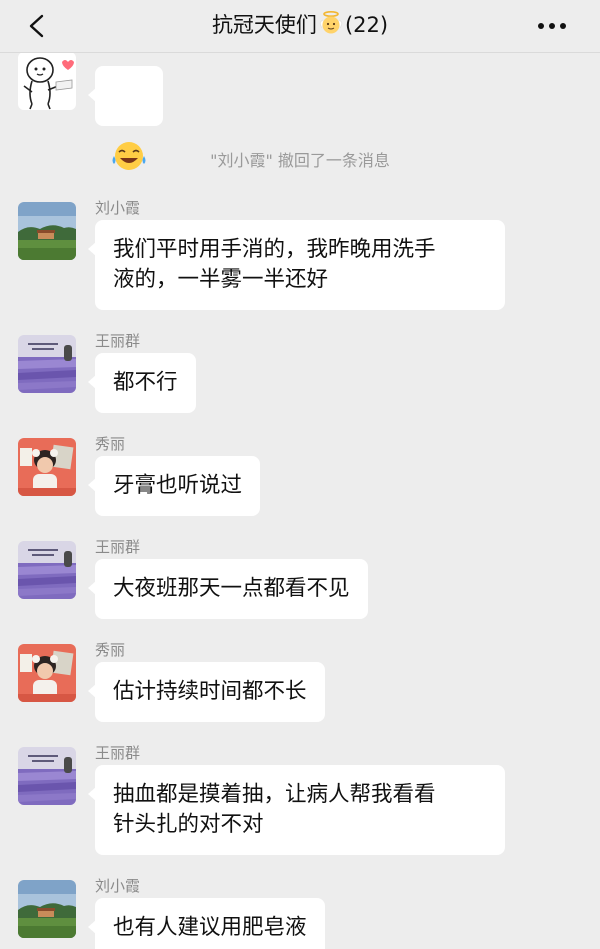  I want to click on more-dots-icon, so click(552, 26).